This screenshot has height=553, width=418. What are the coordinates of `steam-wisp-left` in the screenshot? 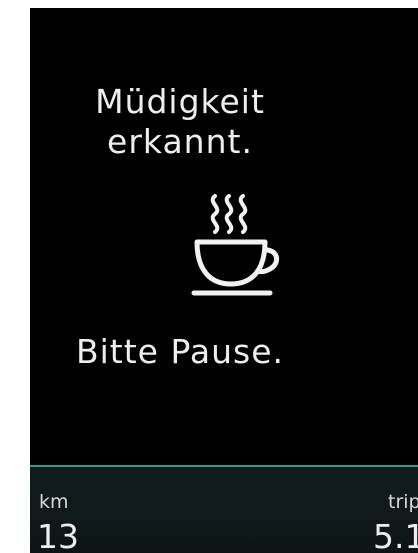 It's located at (215, 214).